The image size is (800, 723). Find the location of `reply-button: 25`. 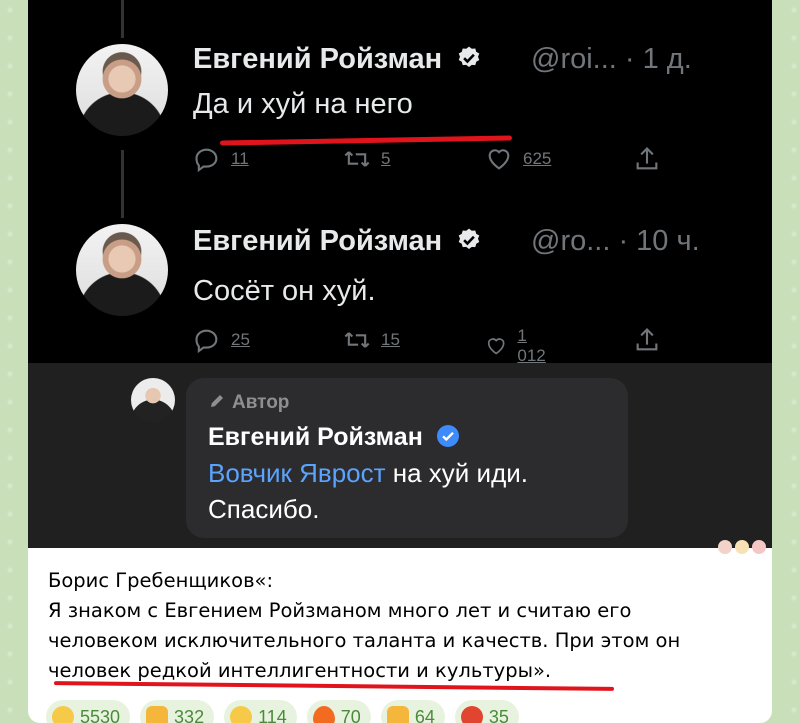

reply-button: 25 is located at coordinates (221, 340).